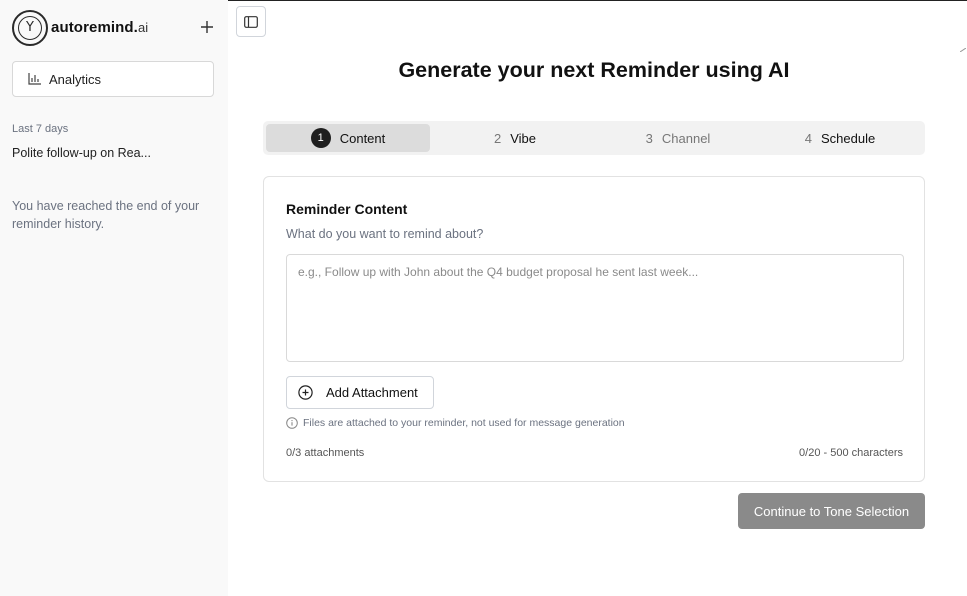 The image size is (967, 596). I want to click on sidebar-toggle-icon, so click(251, 21).